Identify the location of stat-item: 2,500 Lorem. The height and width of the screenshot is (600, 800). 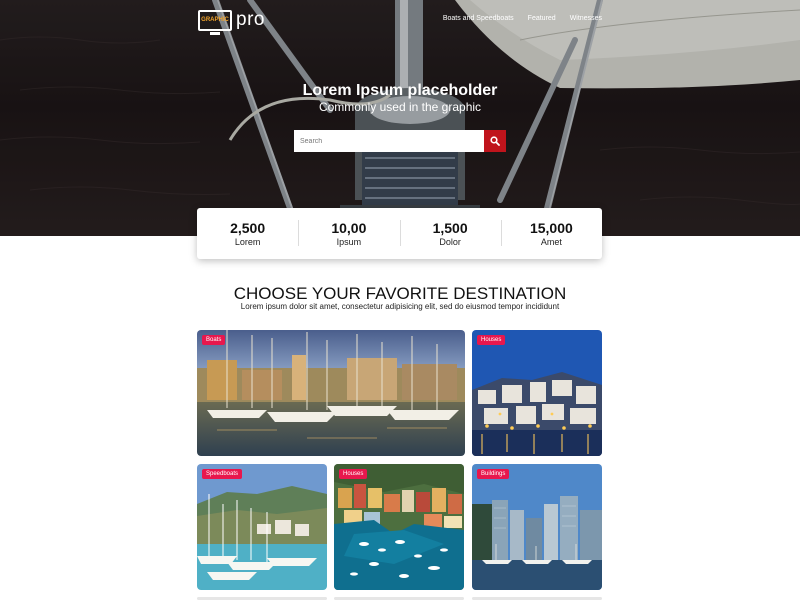
(247, 233).